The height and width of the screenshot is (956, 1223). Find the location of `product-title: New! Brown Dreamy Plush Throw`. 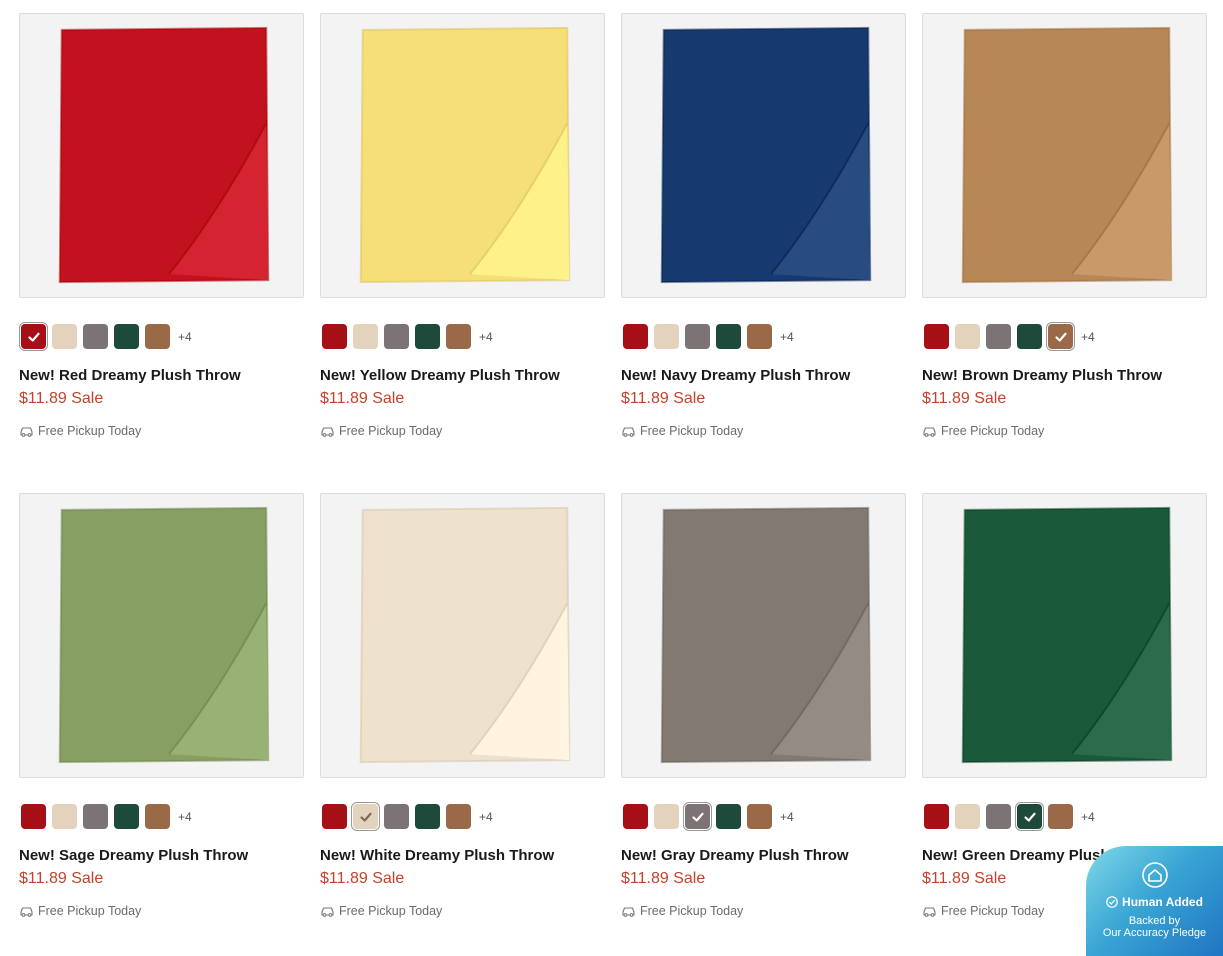

product-title: New! Brown Dreamy Plush Throw is located at coordinates (1042, 375).